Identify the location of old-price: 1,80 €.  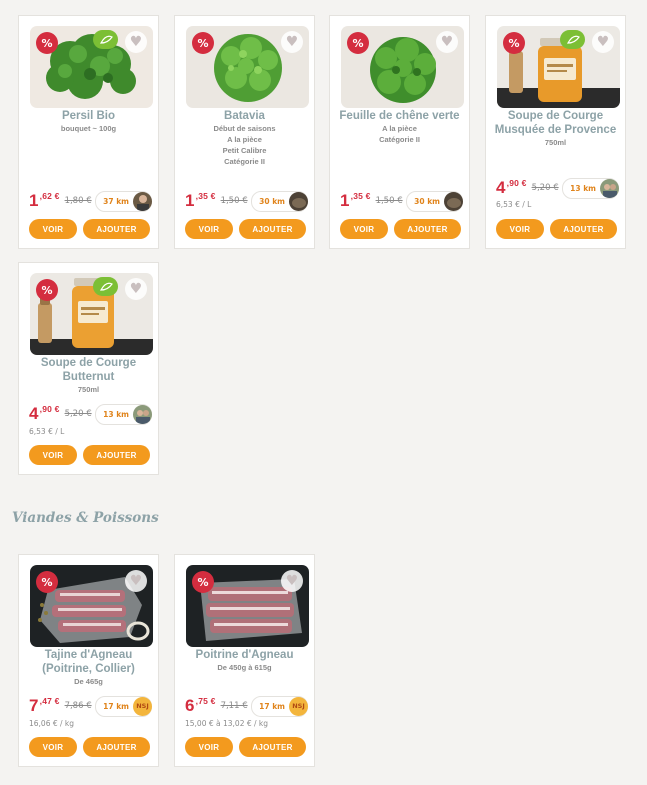
(78, 201).